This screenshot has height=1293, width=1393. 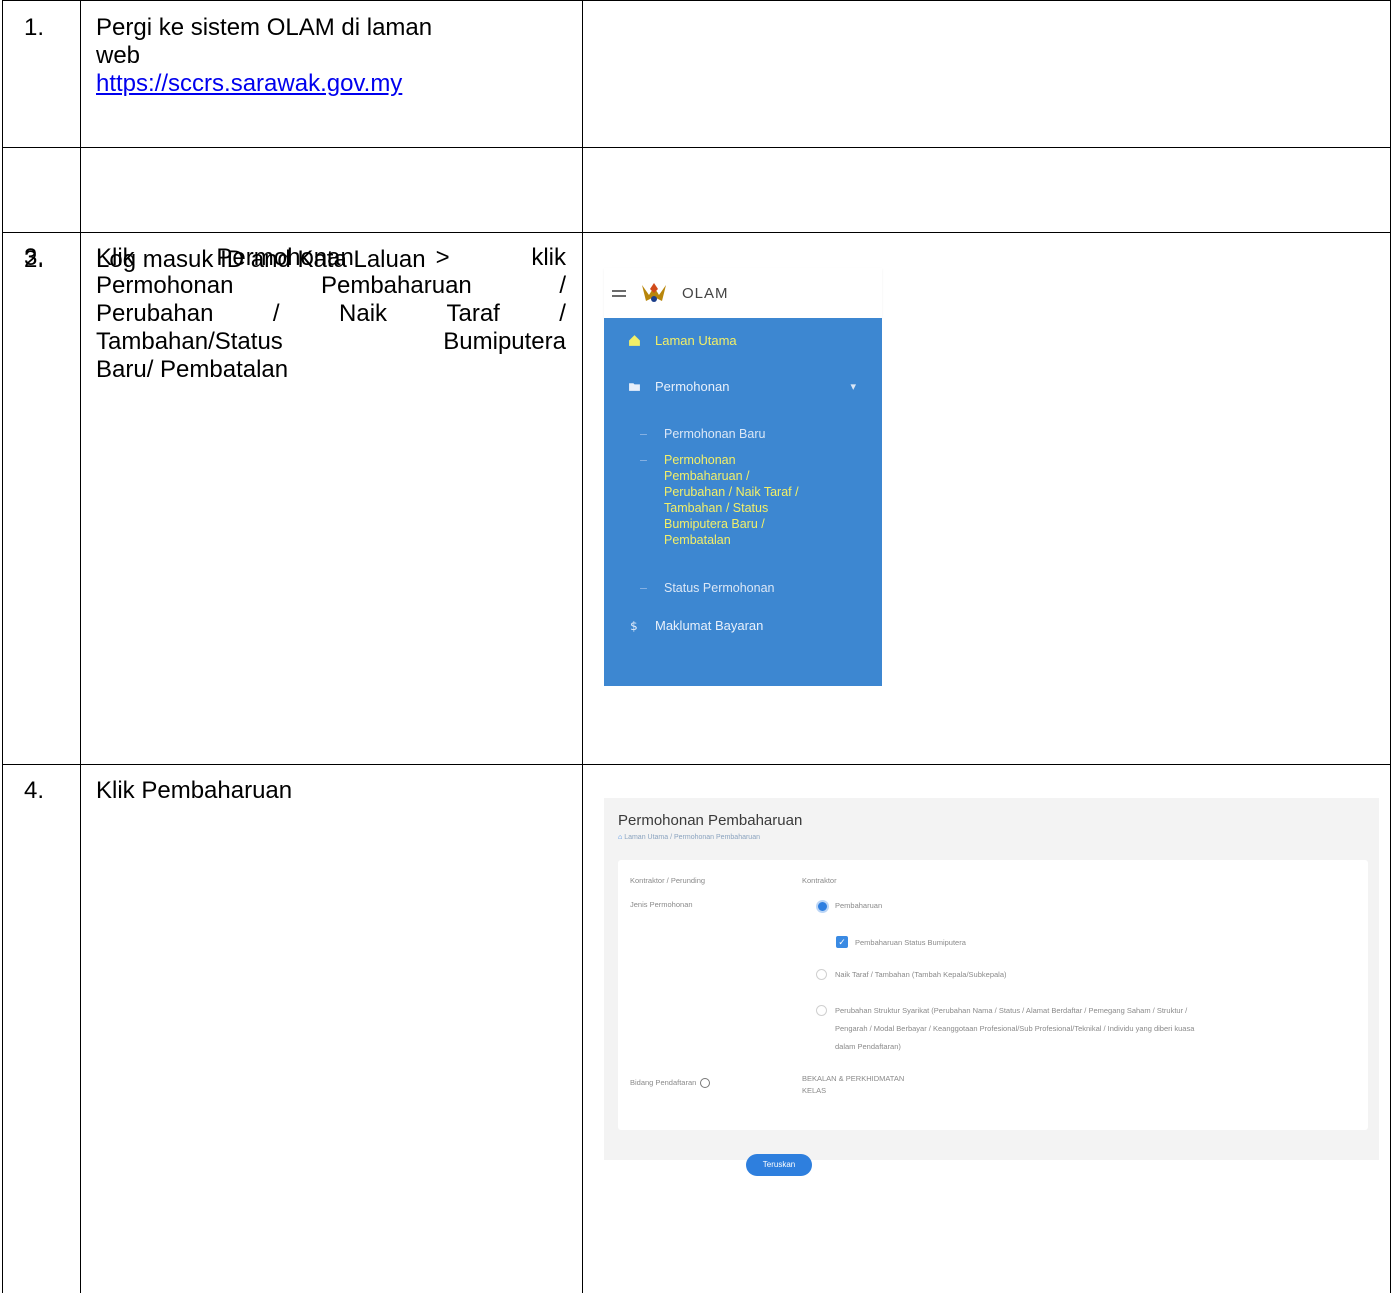 What do you see at coordinates (700, 460) in the screenshot?
I see `submenu-label-line: Permohonan` at bounding box center [700, 460].